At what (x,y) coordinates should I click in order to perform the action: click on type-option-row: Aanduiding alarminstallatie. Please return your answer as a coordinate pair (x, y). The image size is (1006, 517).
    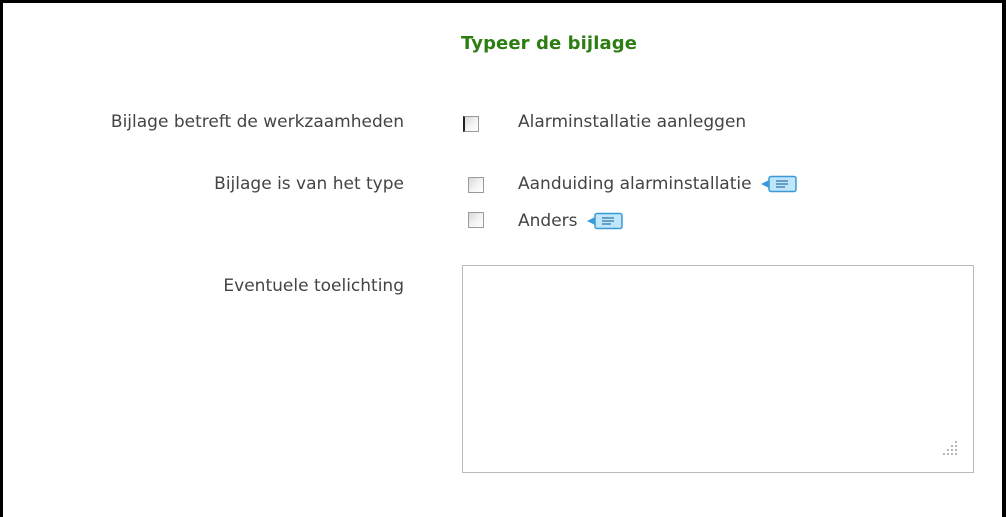
    Looking at the image, I should click on (658, 184).